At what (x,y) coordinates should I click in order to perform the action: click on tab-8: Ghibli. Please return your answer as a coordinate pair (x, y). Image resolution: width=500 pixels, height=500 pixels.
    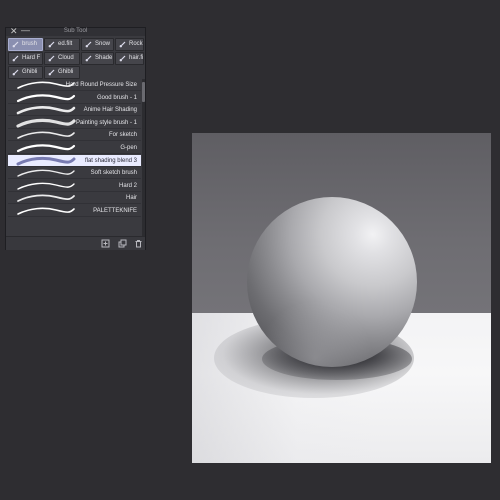
    Looking at the image, I should click on (25, 72).